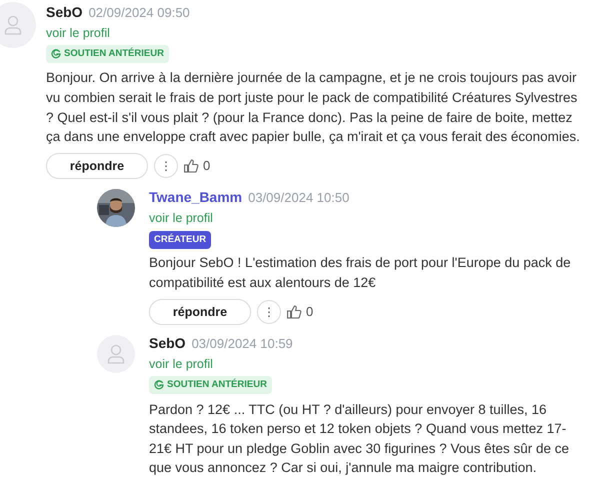 The image size is (592, 500). I want to click on comment-date: 03/09/2024 10:50, so click(299, 198).